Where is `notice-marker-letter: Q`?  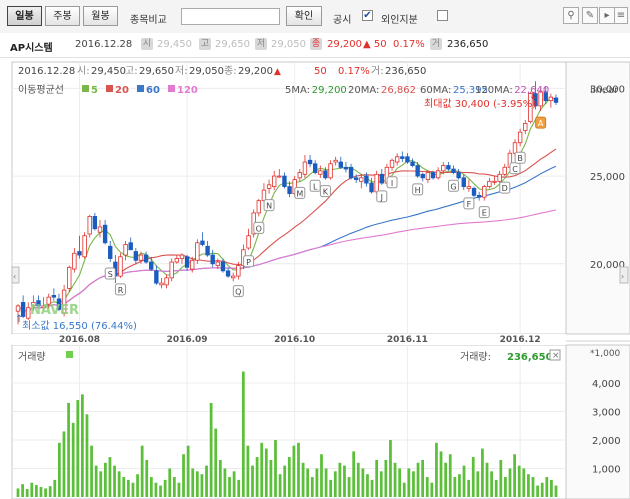 notice-marker-letter: Q is located at coordinates (238, 292).